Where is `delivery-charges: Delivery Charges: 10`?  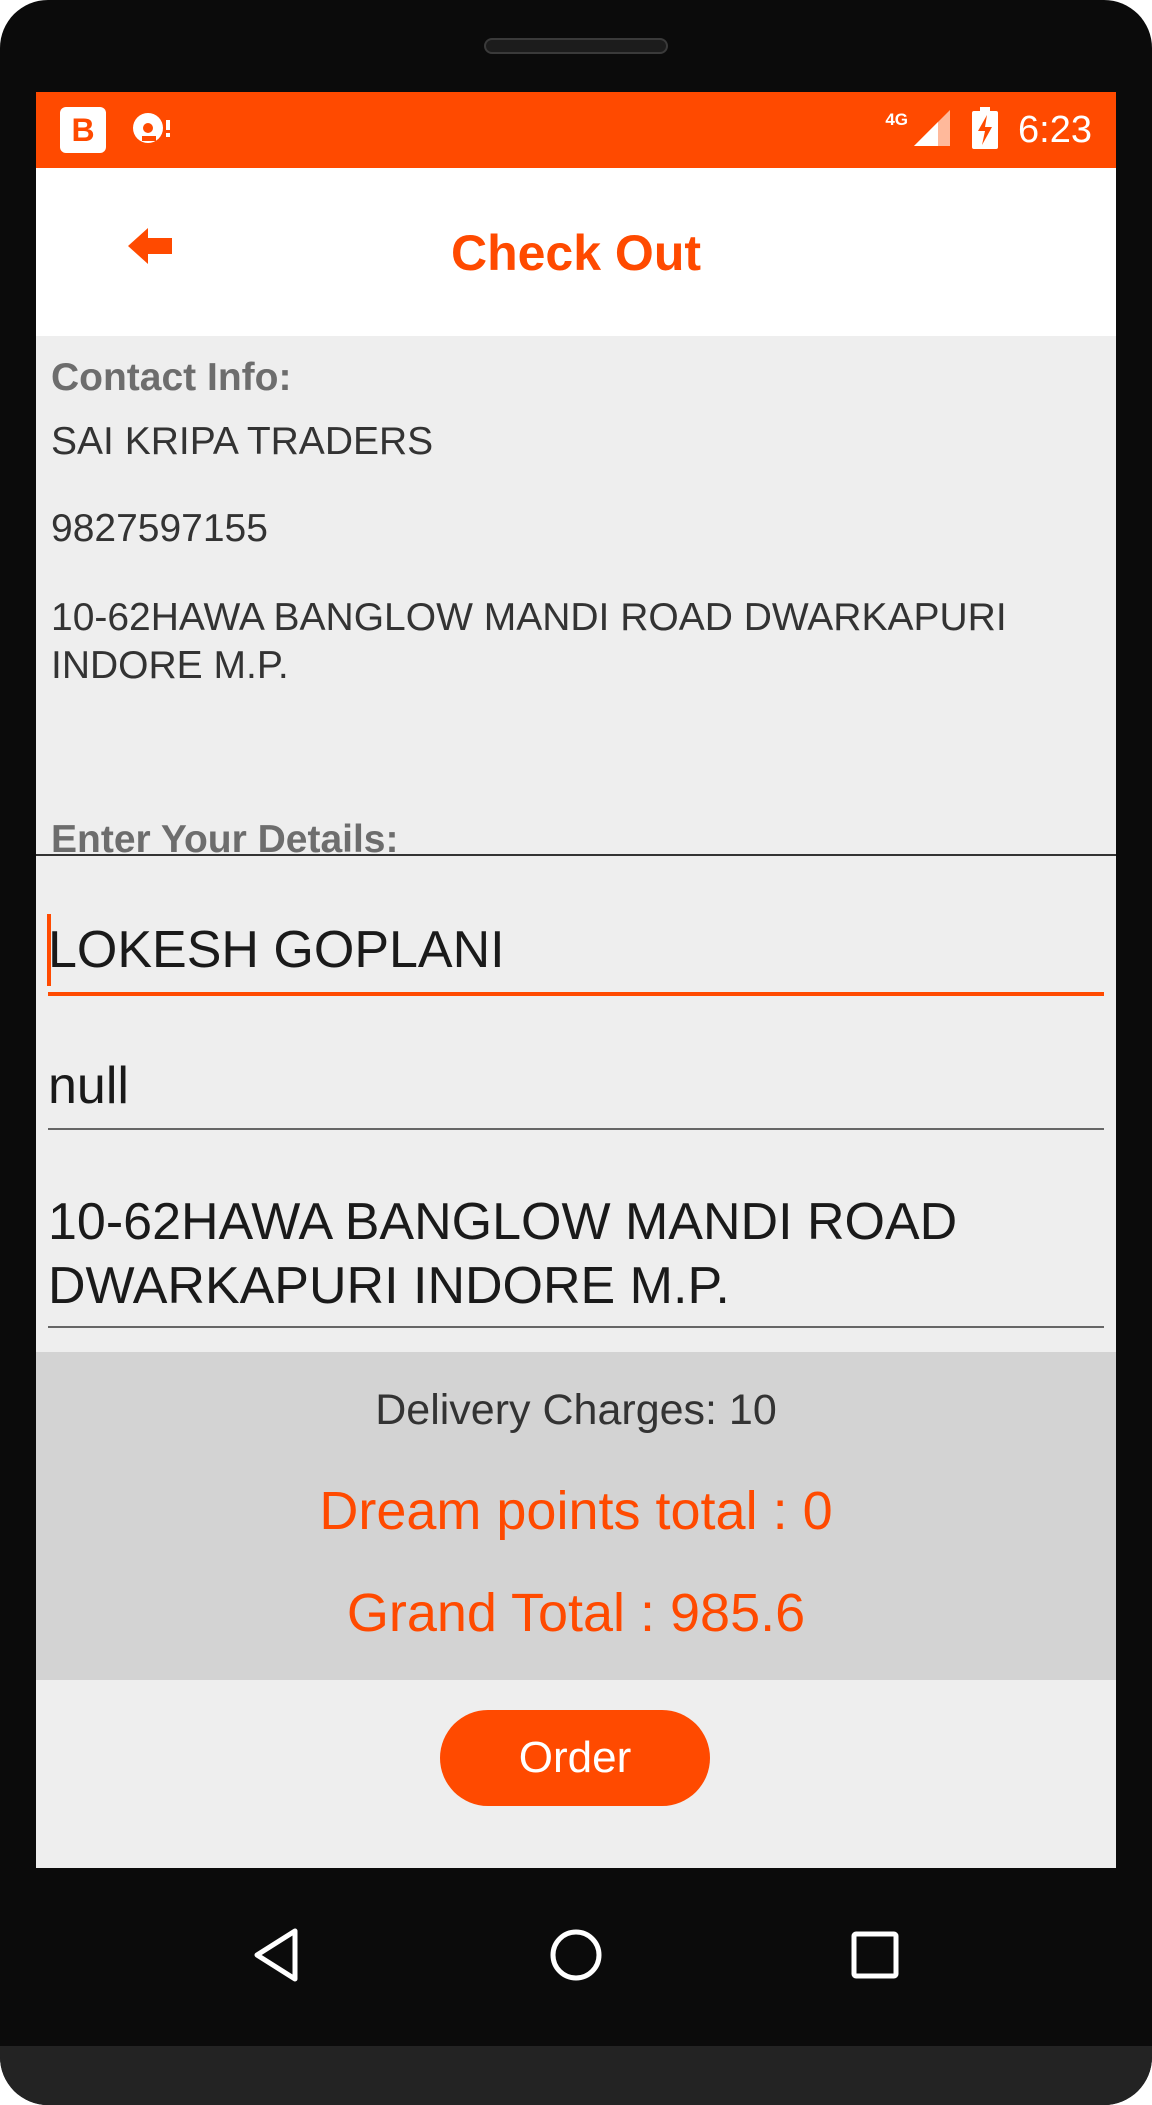
delivery-charges: Delivery Charges: 10 is located at coordinates (576, 1410).